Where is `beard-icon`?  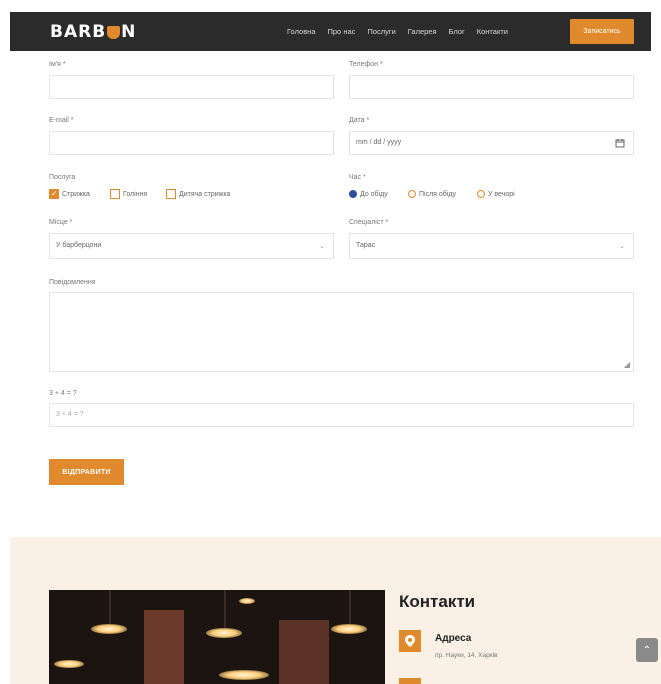 beard-icon is located at coordinates (114, 32).